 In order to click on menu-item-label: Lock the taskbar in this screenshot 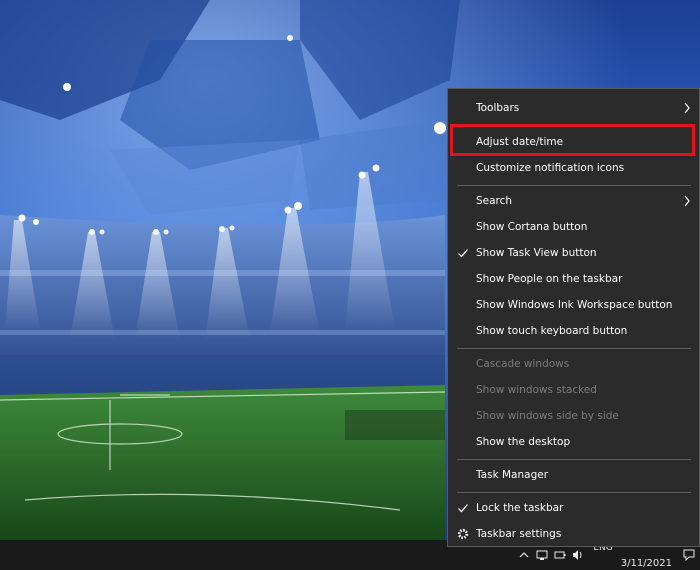, I will do `click(520, 508)`.